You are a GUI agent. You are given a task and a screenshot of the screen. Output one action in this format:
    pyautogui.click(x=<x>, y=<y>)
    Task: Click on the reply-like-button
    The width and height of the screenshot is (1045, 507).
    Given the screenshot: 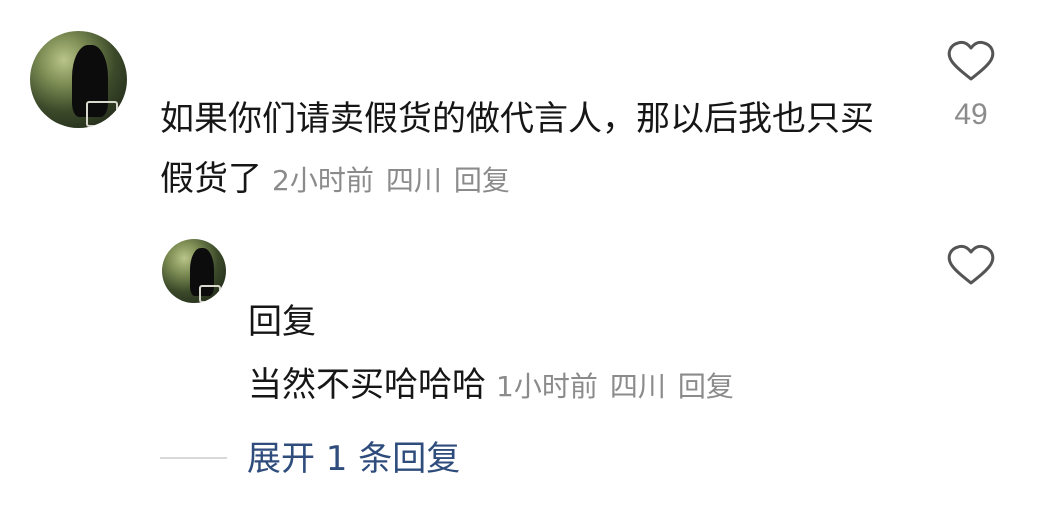 What is the action you would take?
    pyautogui.click(x=971, y=265)
    